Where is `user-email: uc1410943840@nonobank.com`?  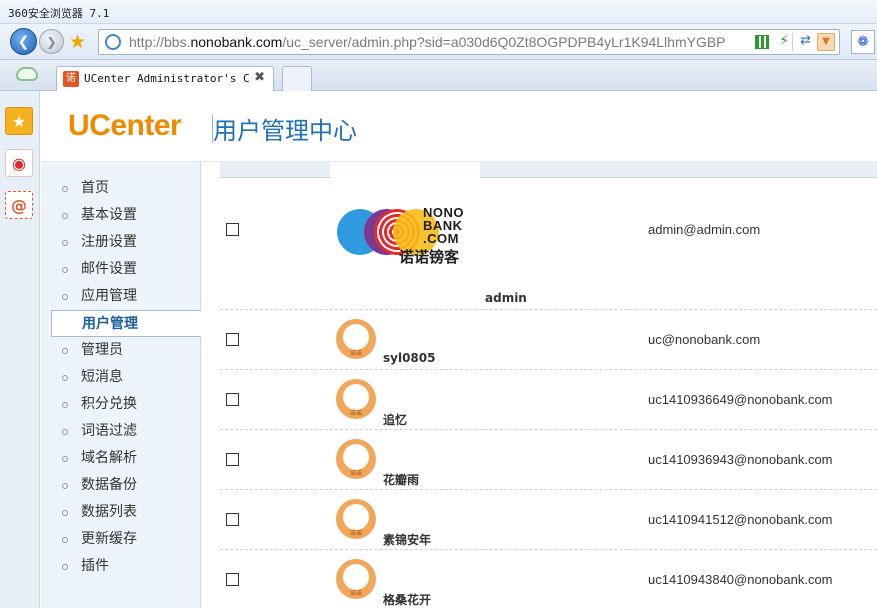 user-email: uc1410943840@nonobank.com is located at coordinates (740, 579).